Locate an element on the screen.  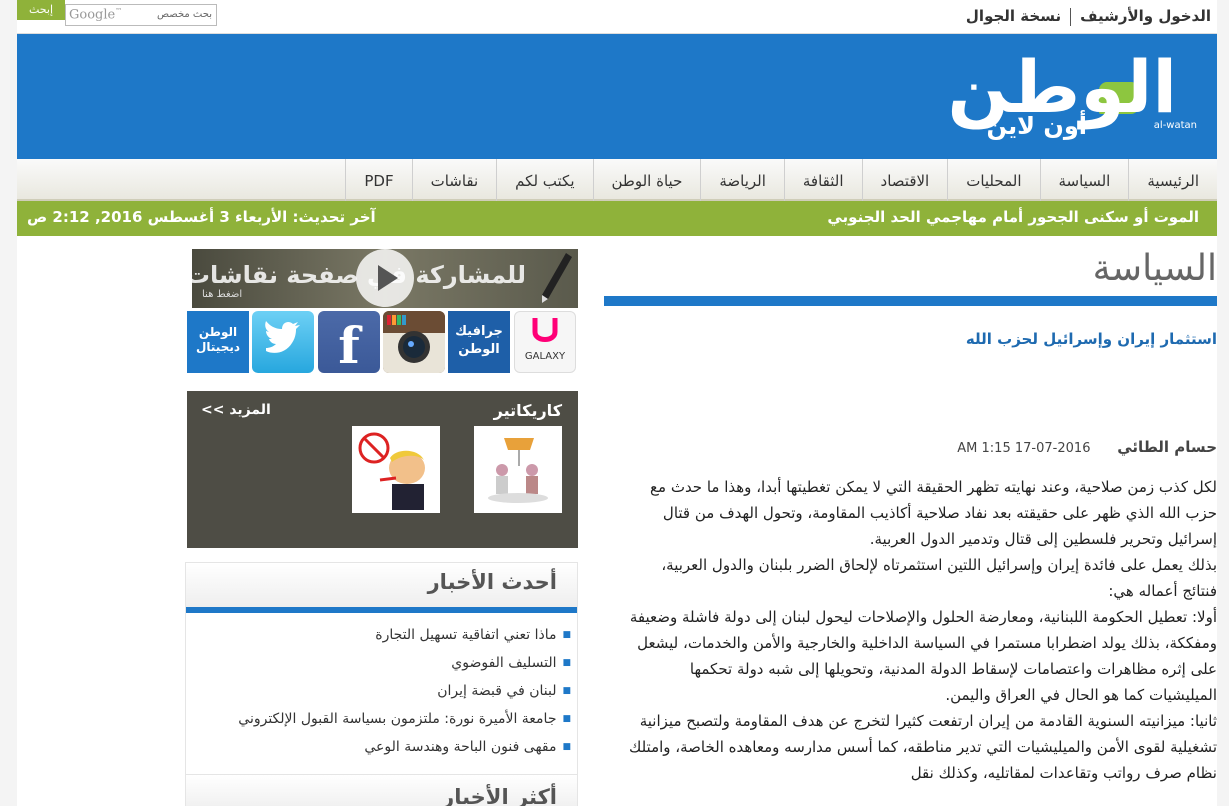
galaxy-app-link: GALAXY is located at coordinates (545, 342).